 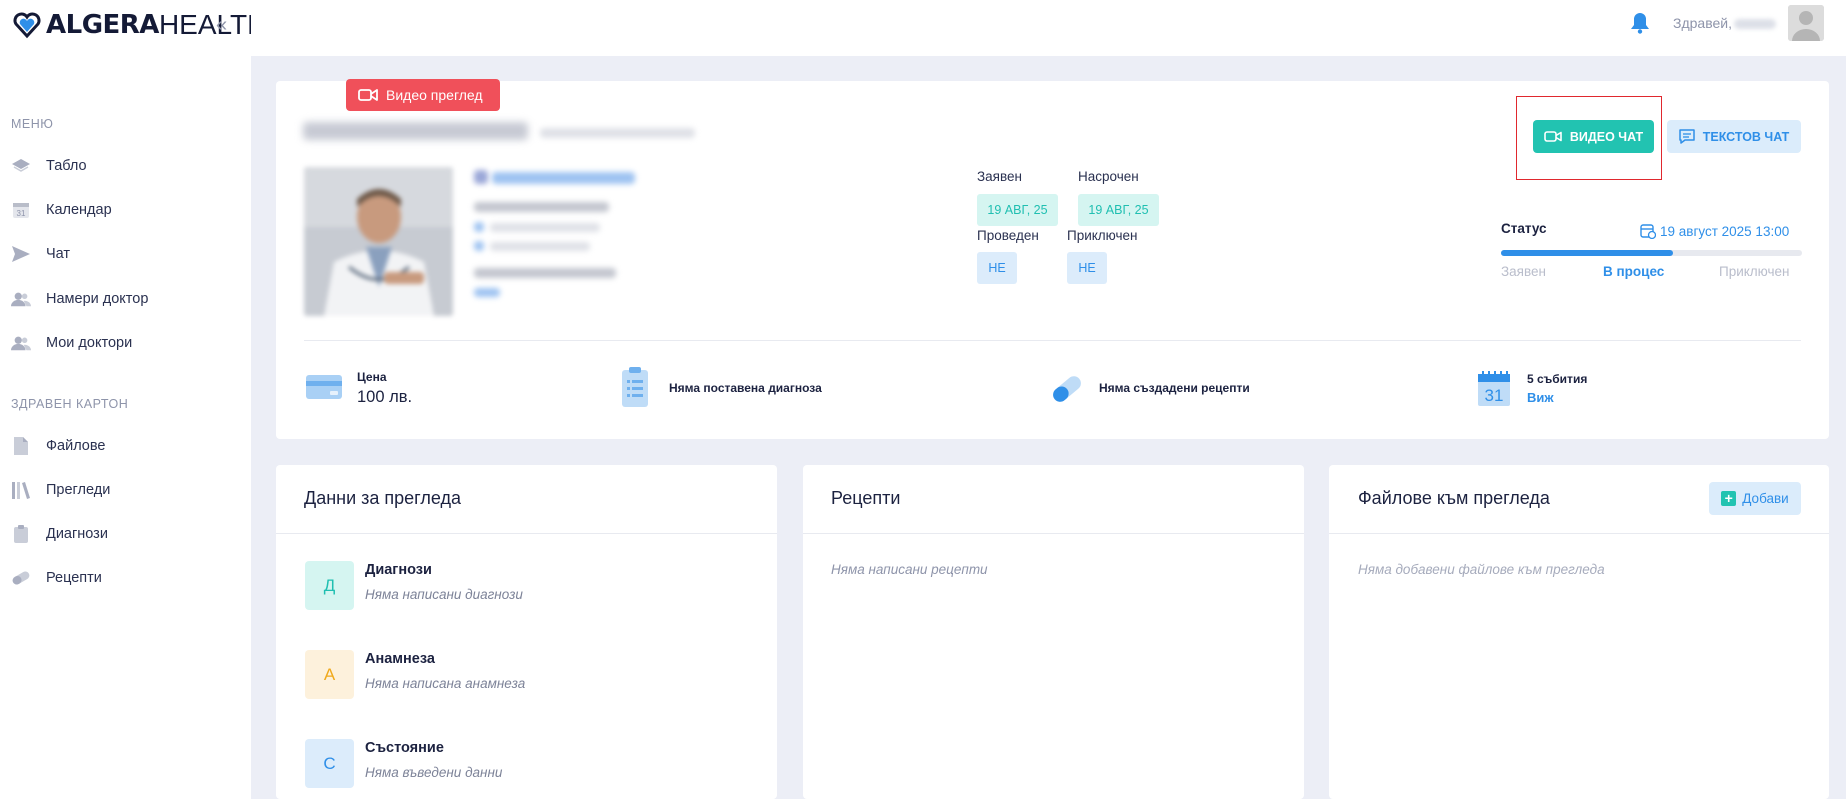 I want to click on prescriptions-info: Няма създадени рецепти, so click(x=1174, y=388).